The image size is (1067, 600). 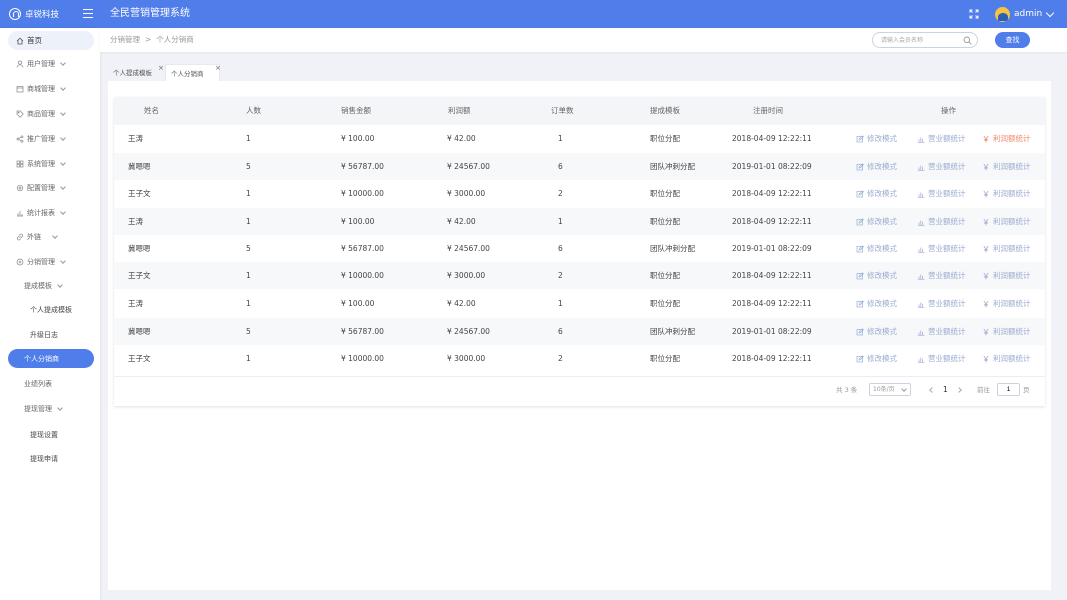 What do you see at coordinates (51, 236) in the screenshot?
I see `sidebar-item-links: 外链` at bounding box center [51, 236].